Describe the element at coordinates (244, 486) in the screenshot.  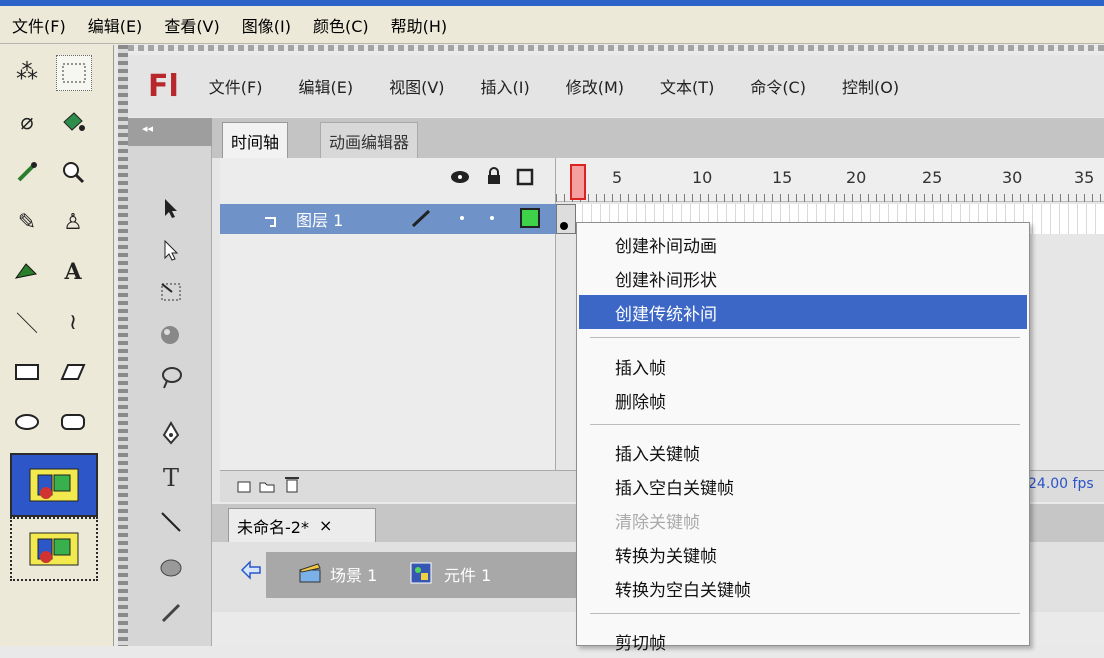
I see `new-layer-icon` at that location.